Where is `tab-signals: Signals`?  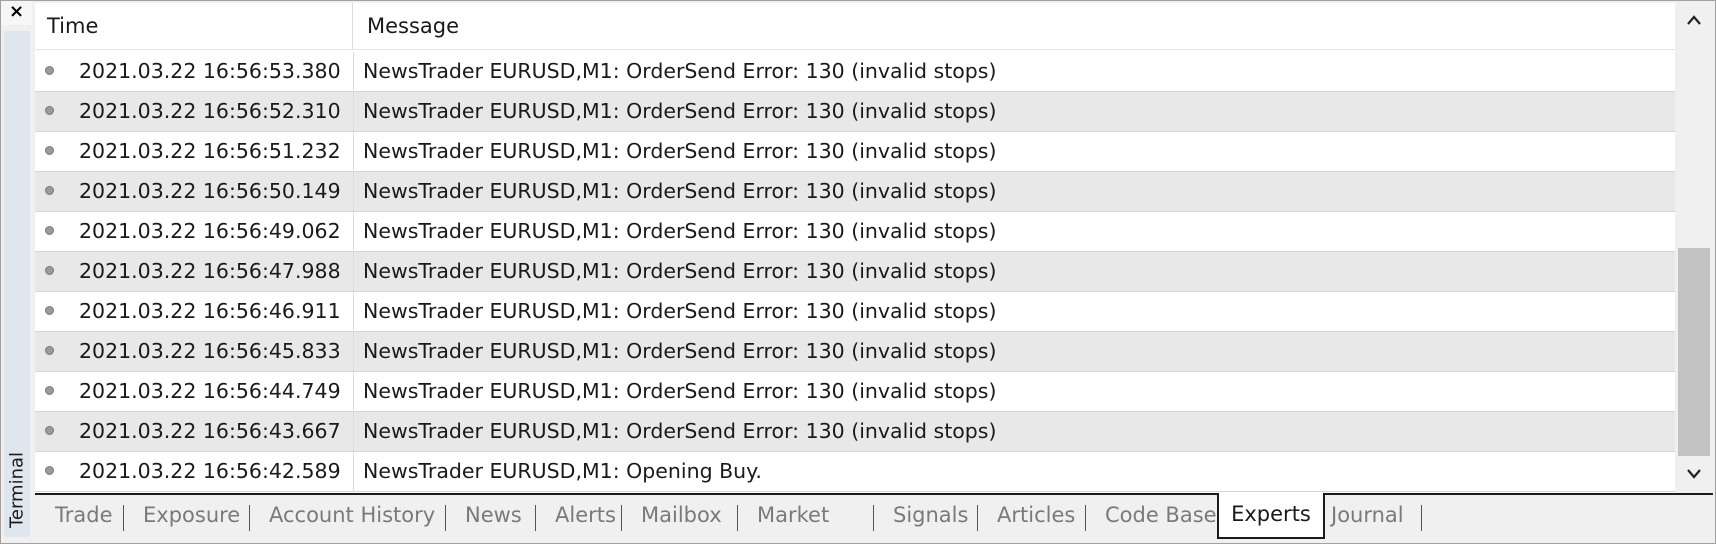
tab-signals: Signals is located at coordinates (930, 517).